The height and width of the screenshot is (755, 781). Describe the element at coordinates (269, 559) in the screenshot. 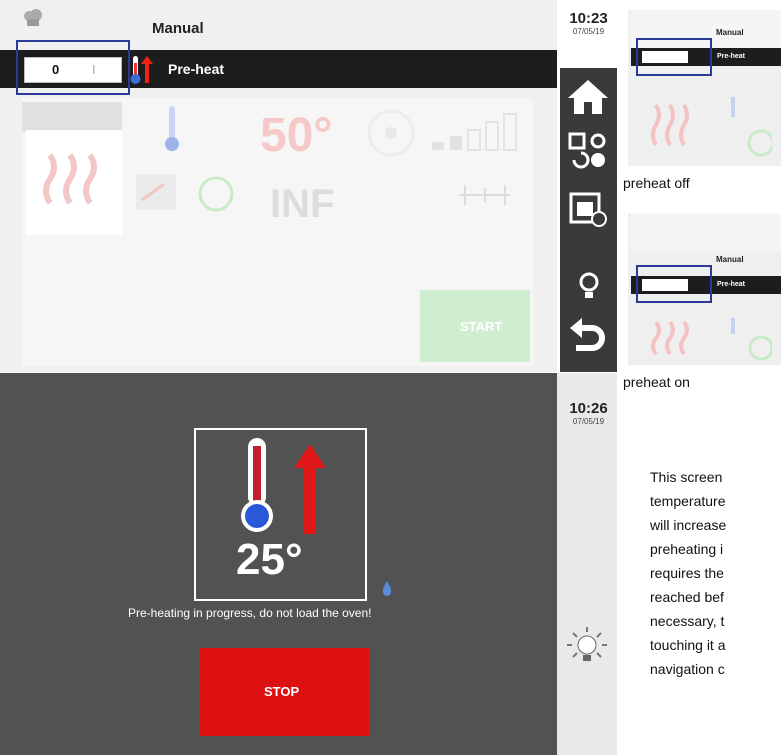

I see `current-temperature: 25°` at that location.